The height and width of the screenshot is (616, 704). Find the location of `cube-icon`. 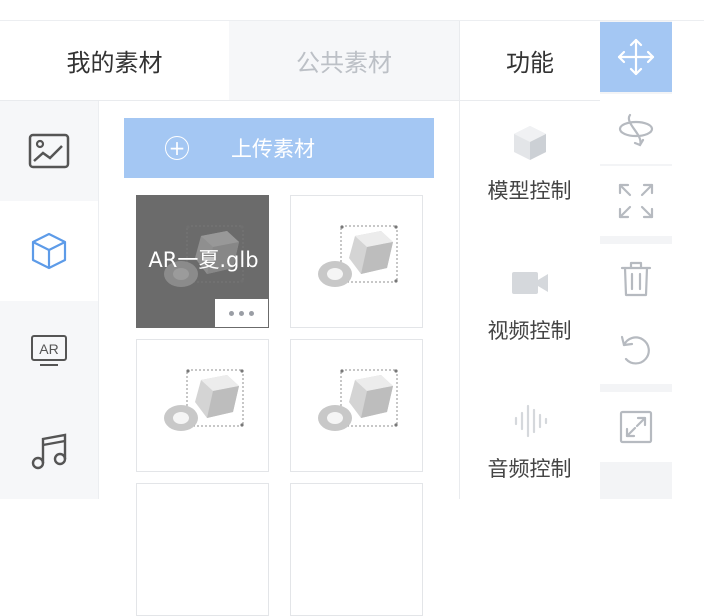

cube-icon is located at coordinates (49, 251).